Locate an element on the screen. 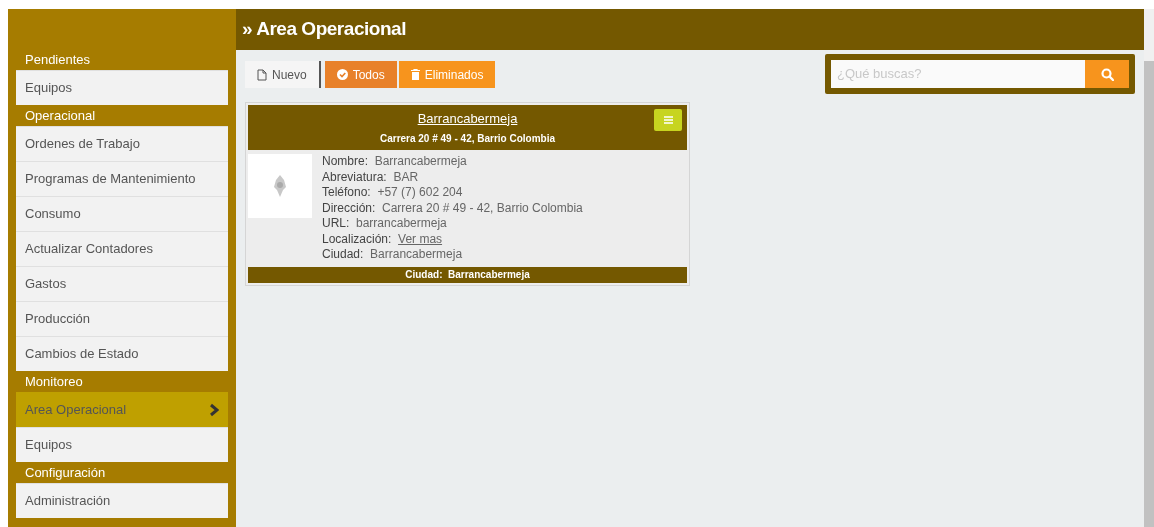  trash-icon is located at coordinates (415, 74).